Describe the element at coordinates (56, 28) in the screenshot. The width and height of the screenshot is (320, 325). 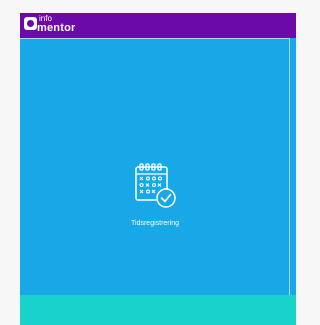
I see `logo-text-mentor: mentor` at that location.